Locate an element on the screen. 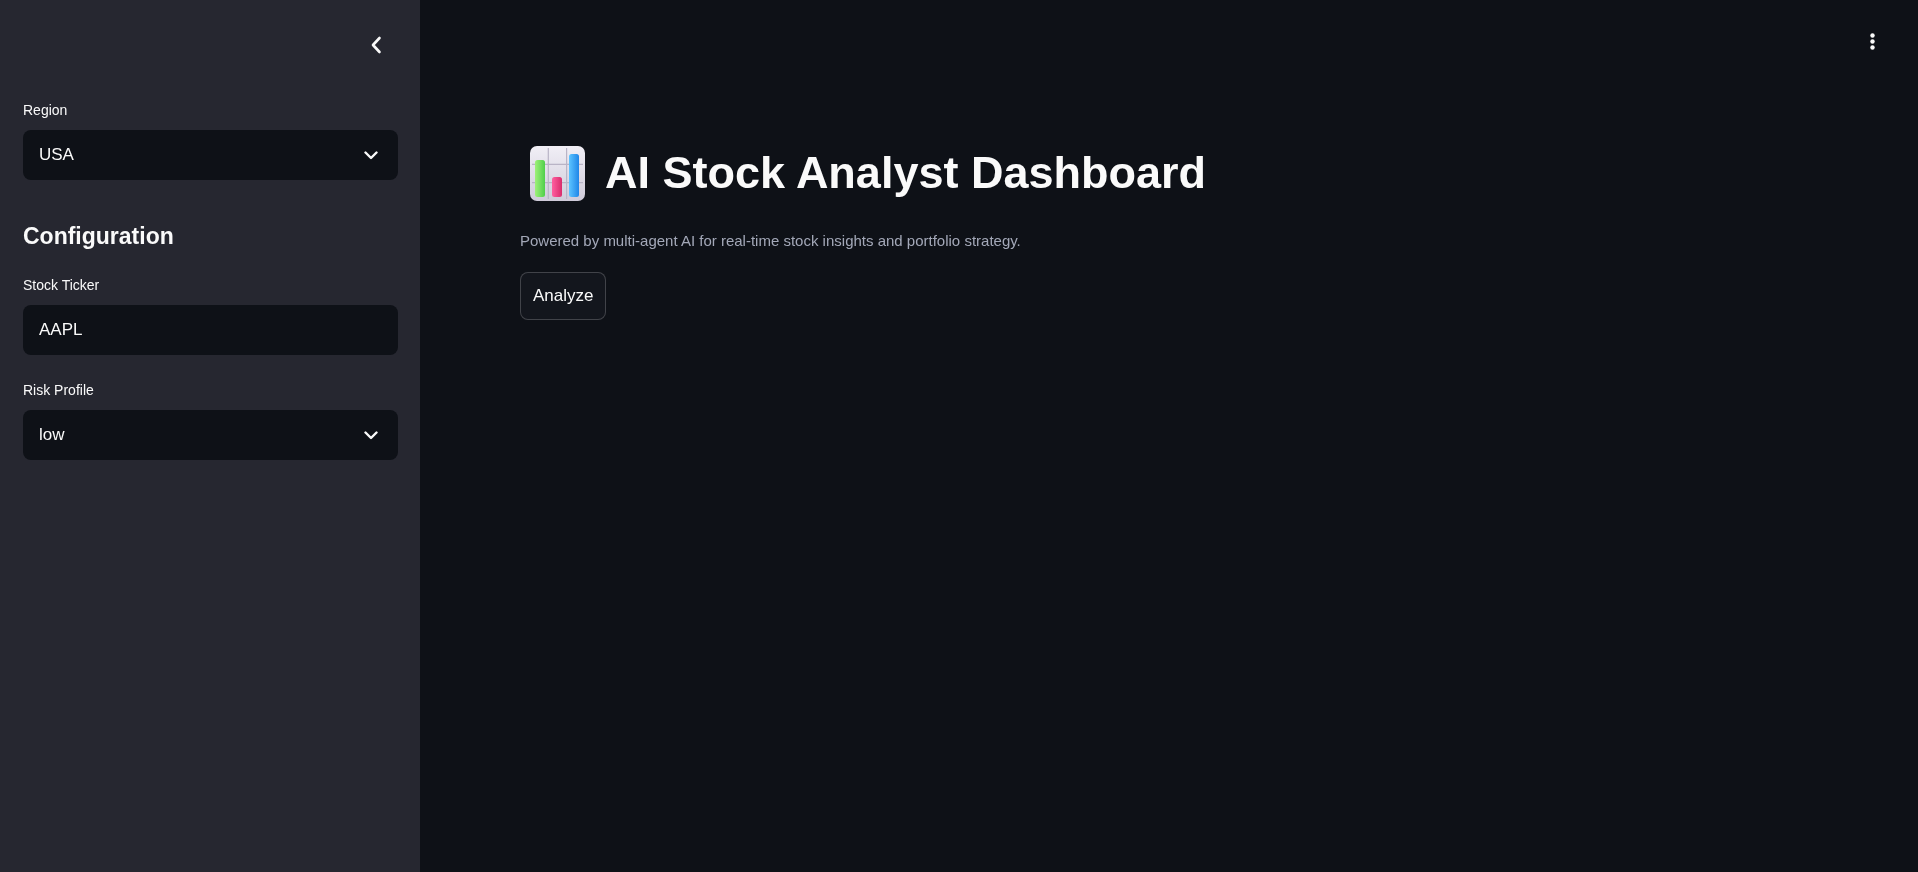 The width and height of the screenshot is (1918, 872). page-subtitle: Powered by multi-agent AI for real-time stock insights and portfolio strategy. is located at coordinates (770, 241).